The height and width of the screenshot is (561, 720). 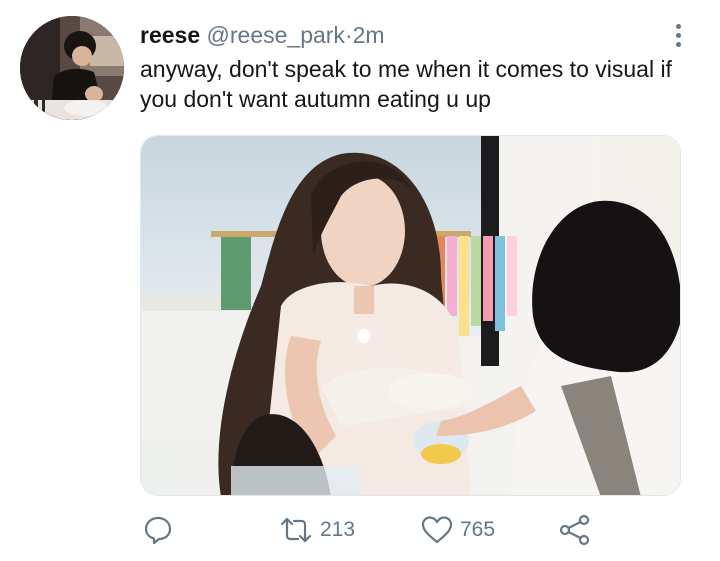 What do you see at coordinates (158, 530) in the screenshot?
I see `reply-icon` at bounding box center [158, 530].